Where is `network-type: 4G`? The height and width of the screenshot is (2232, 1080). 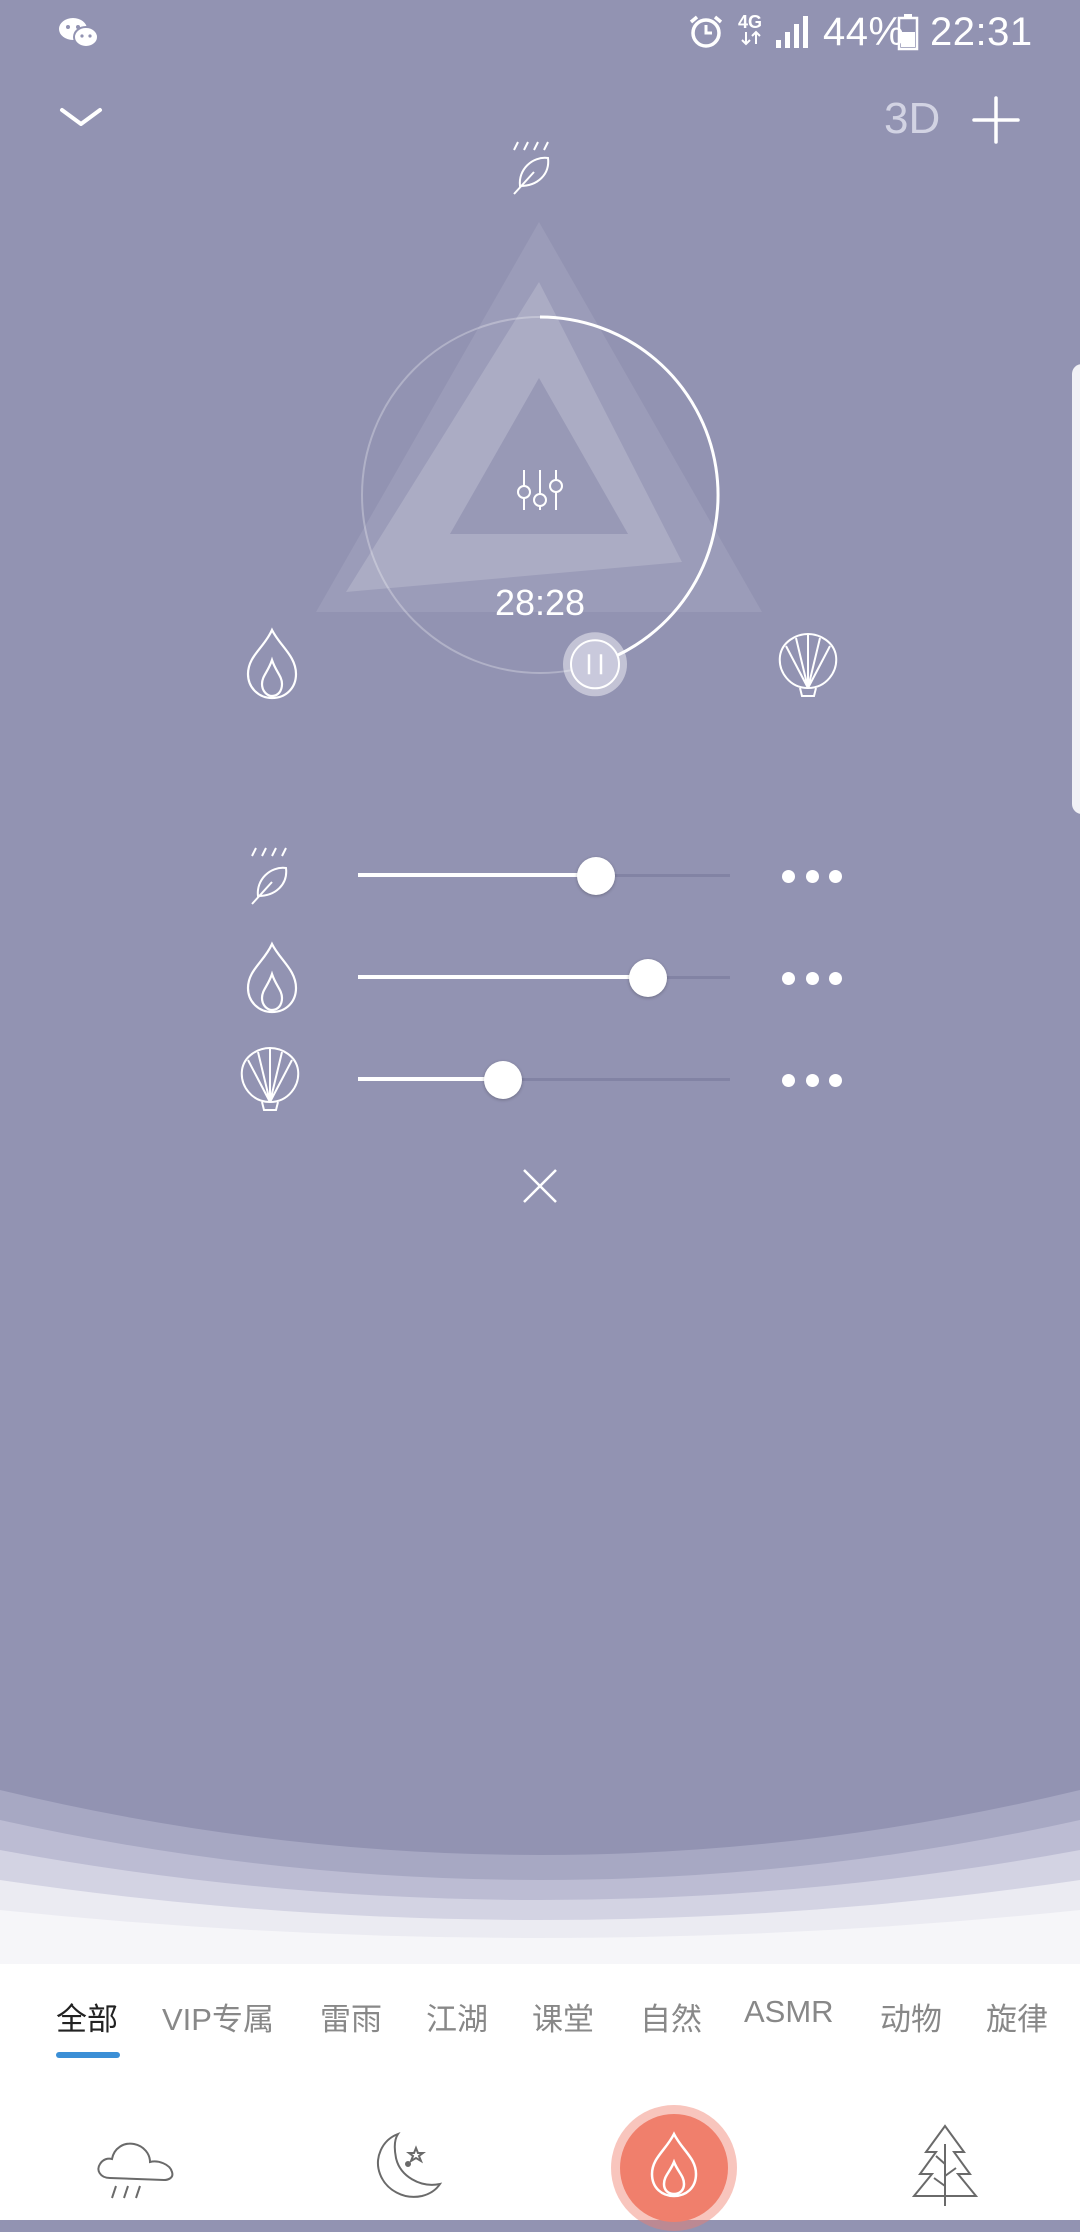
network-type: 4G is located at coordinates (750, 22).